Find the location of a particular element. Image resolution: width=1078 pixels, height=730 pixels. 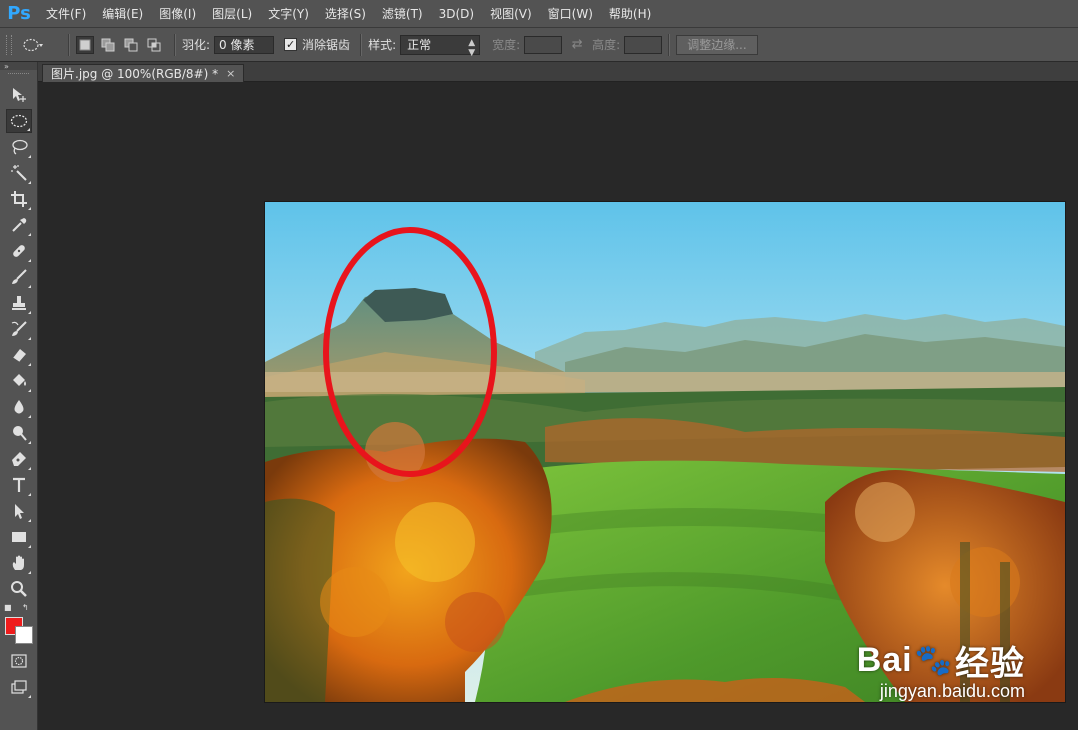

hand-icon is located at coordinates (18, 562).